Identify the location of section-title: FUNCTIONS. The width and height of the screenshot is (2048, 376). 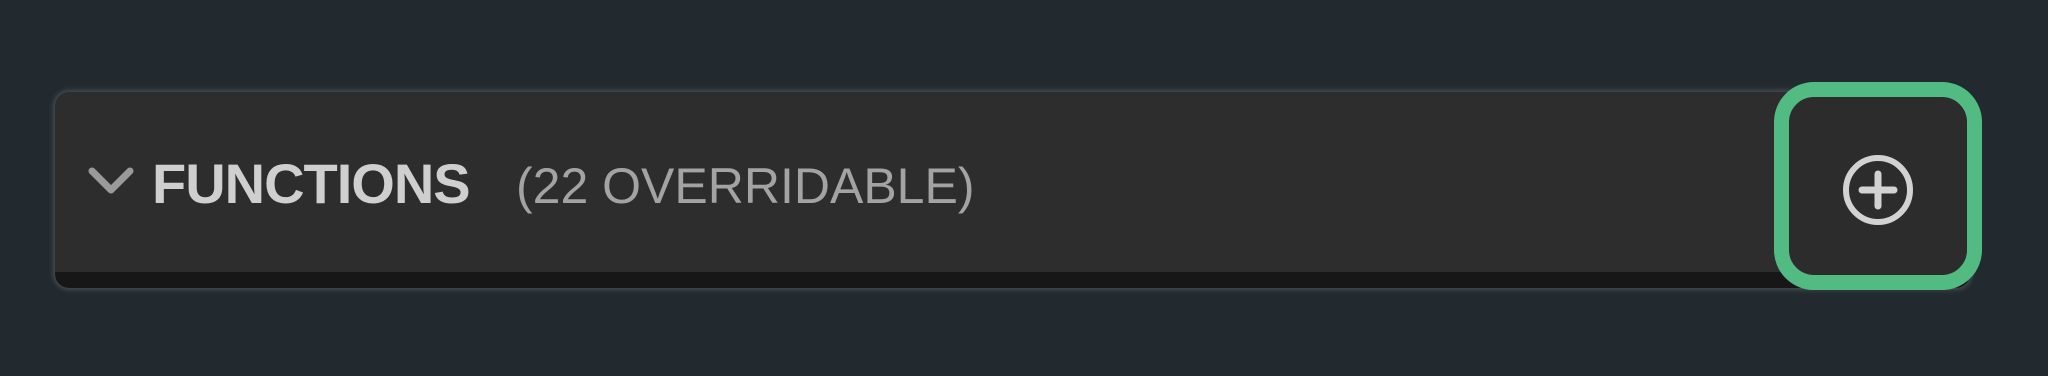
(311, 183).